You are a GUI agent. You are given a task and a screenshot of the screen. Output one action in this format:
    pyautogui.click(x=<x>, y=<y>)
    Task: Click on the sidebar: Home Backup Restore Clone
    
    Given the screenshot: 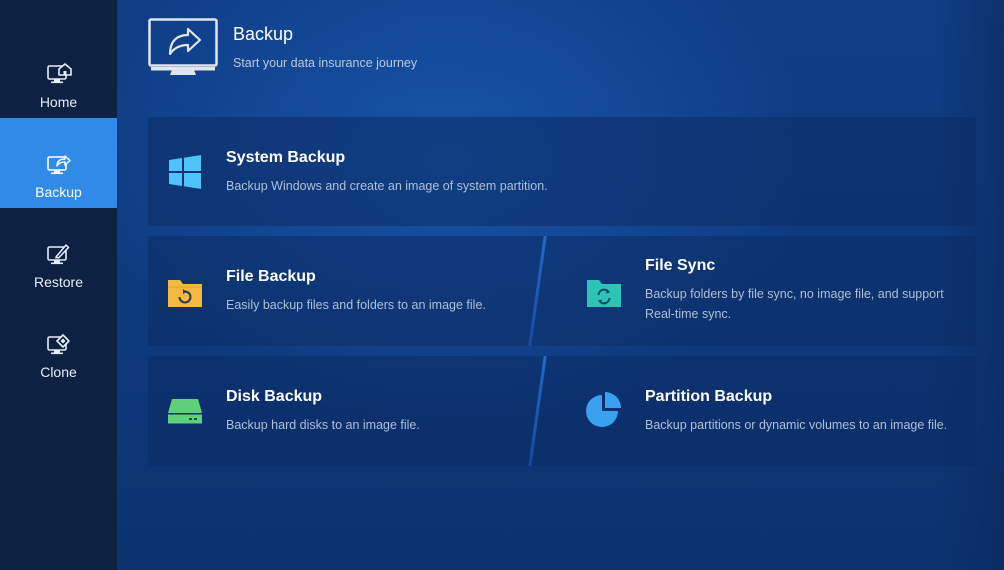 What is the action you would take?
    pyautogui.click(x=58, y=285)
    